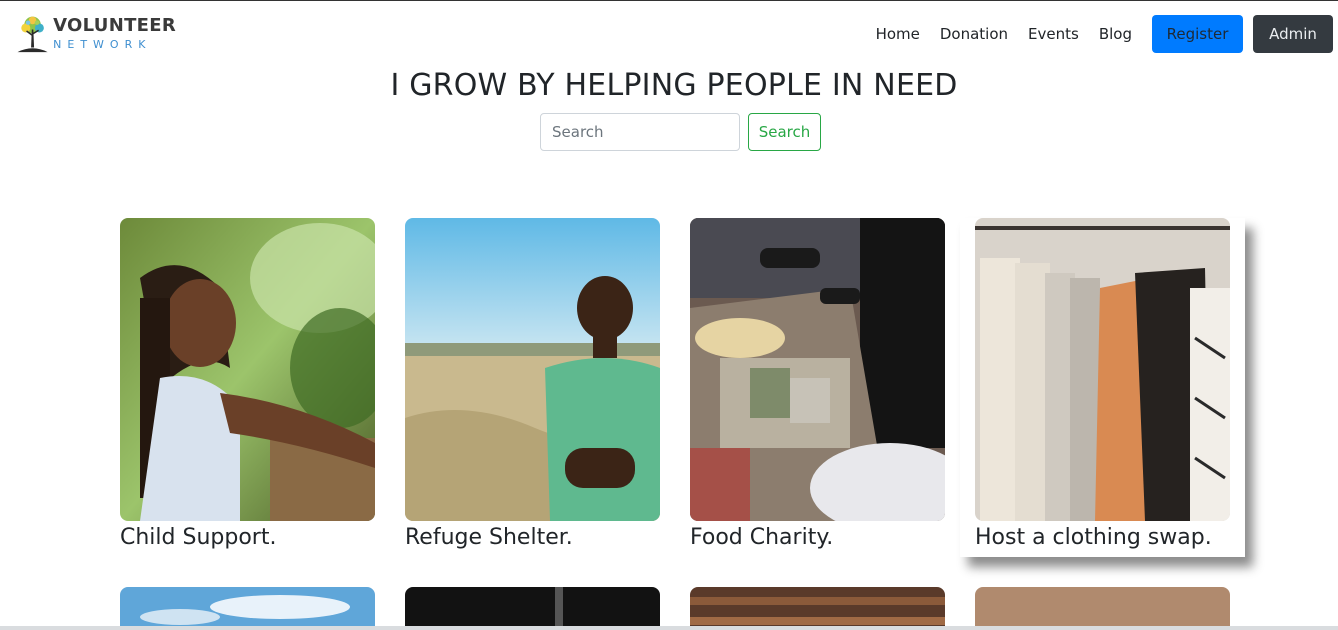  I want to click on nav-link-events: Events, so click(1053, 34).